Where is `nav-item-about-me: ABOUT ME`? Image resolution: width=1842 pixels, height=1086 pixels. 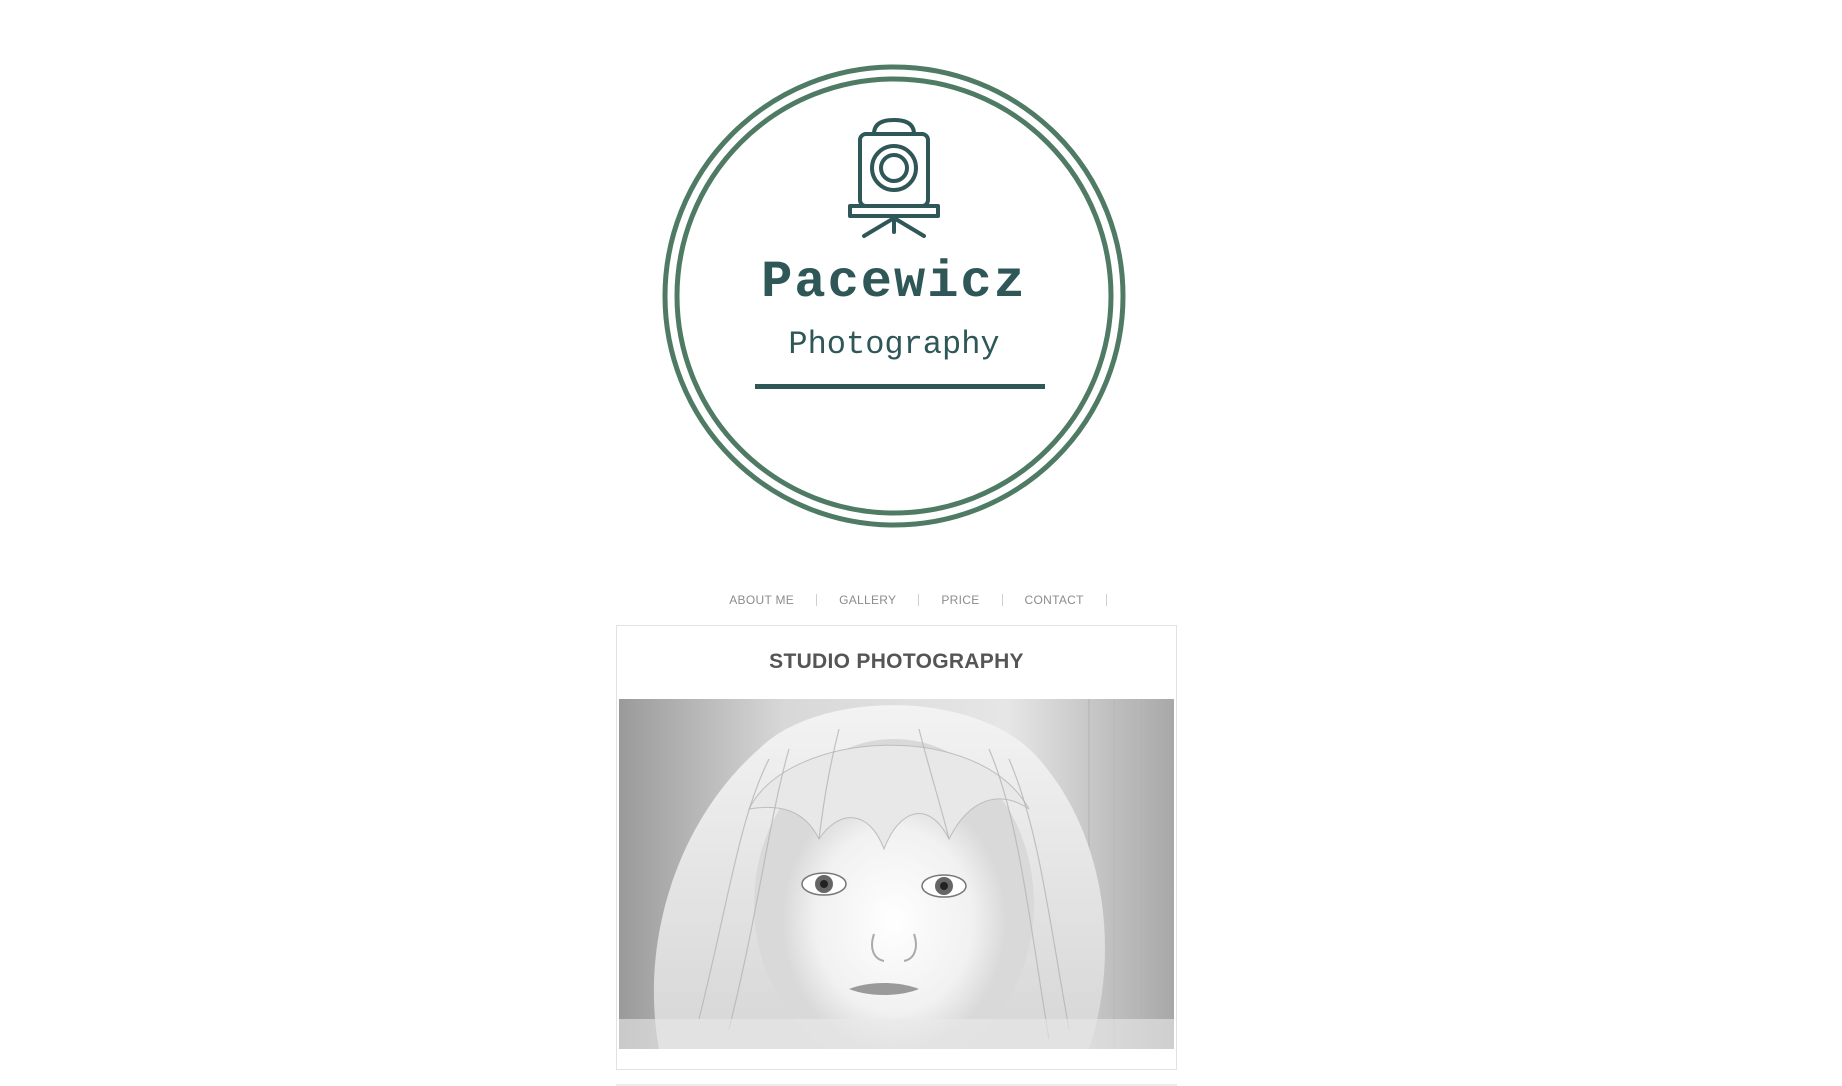
nav-item-about-me: ABOUT ME is located at coordinates (776, 600).